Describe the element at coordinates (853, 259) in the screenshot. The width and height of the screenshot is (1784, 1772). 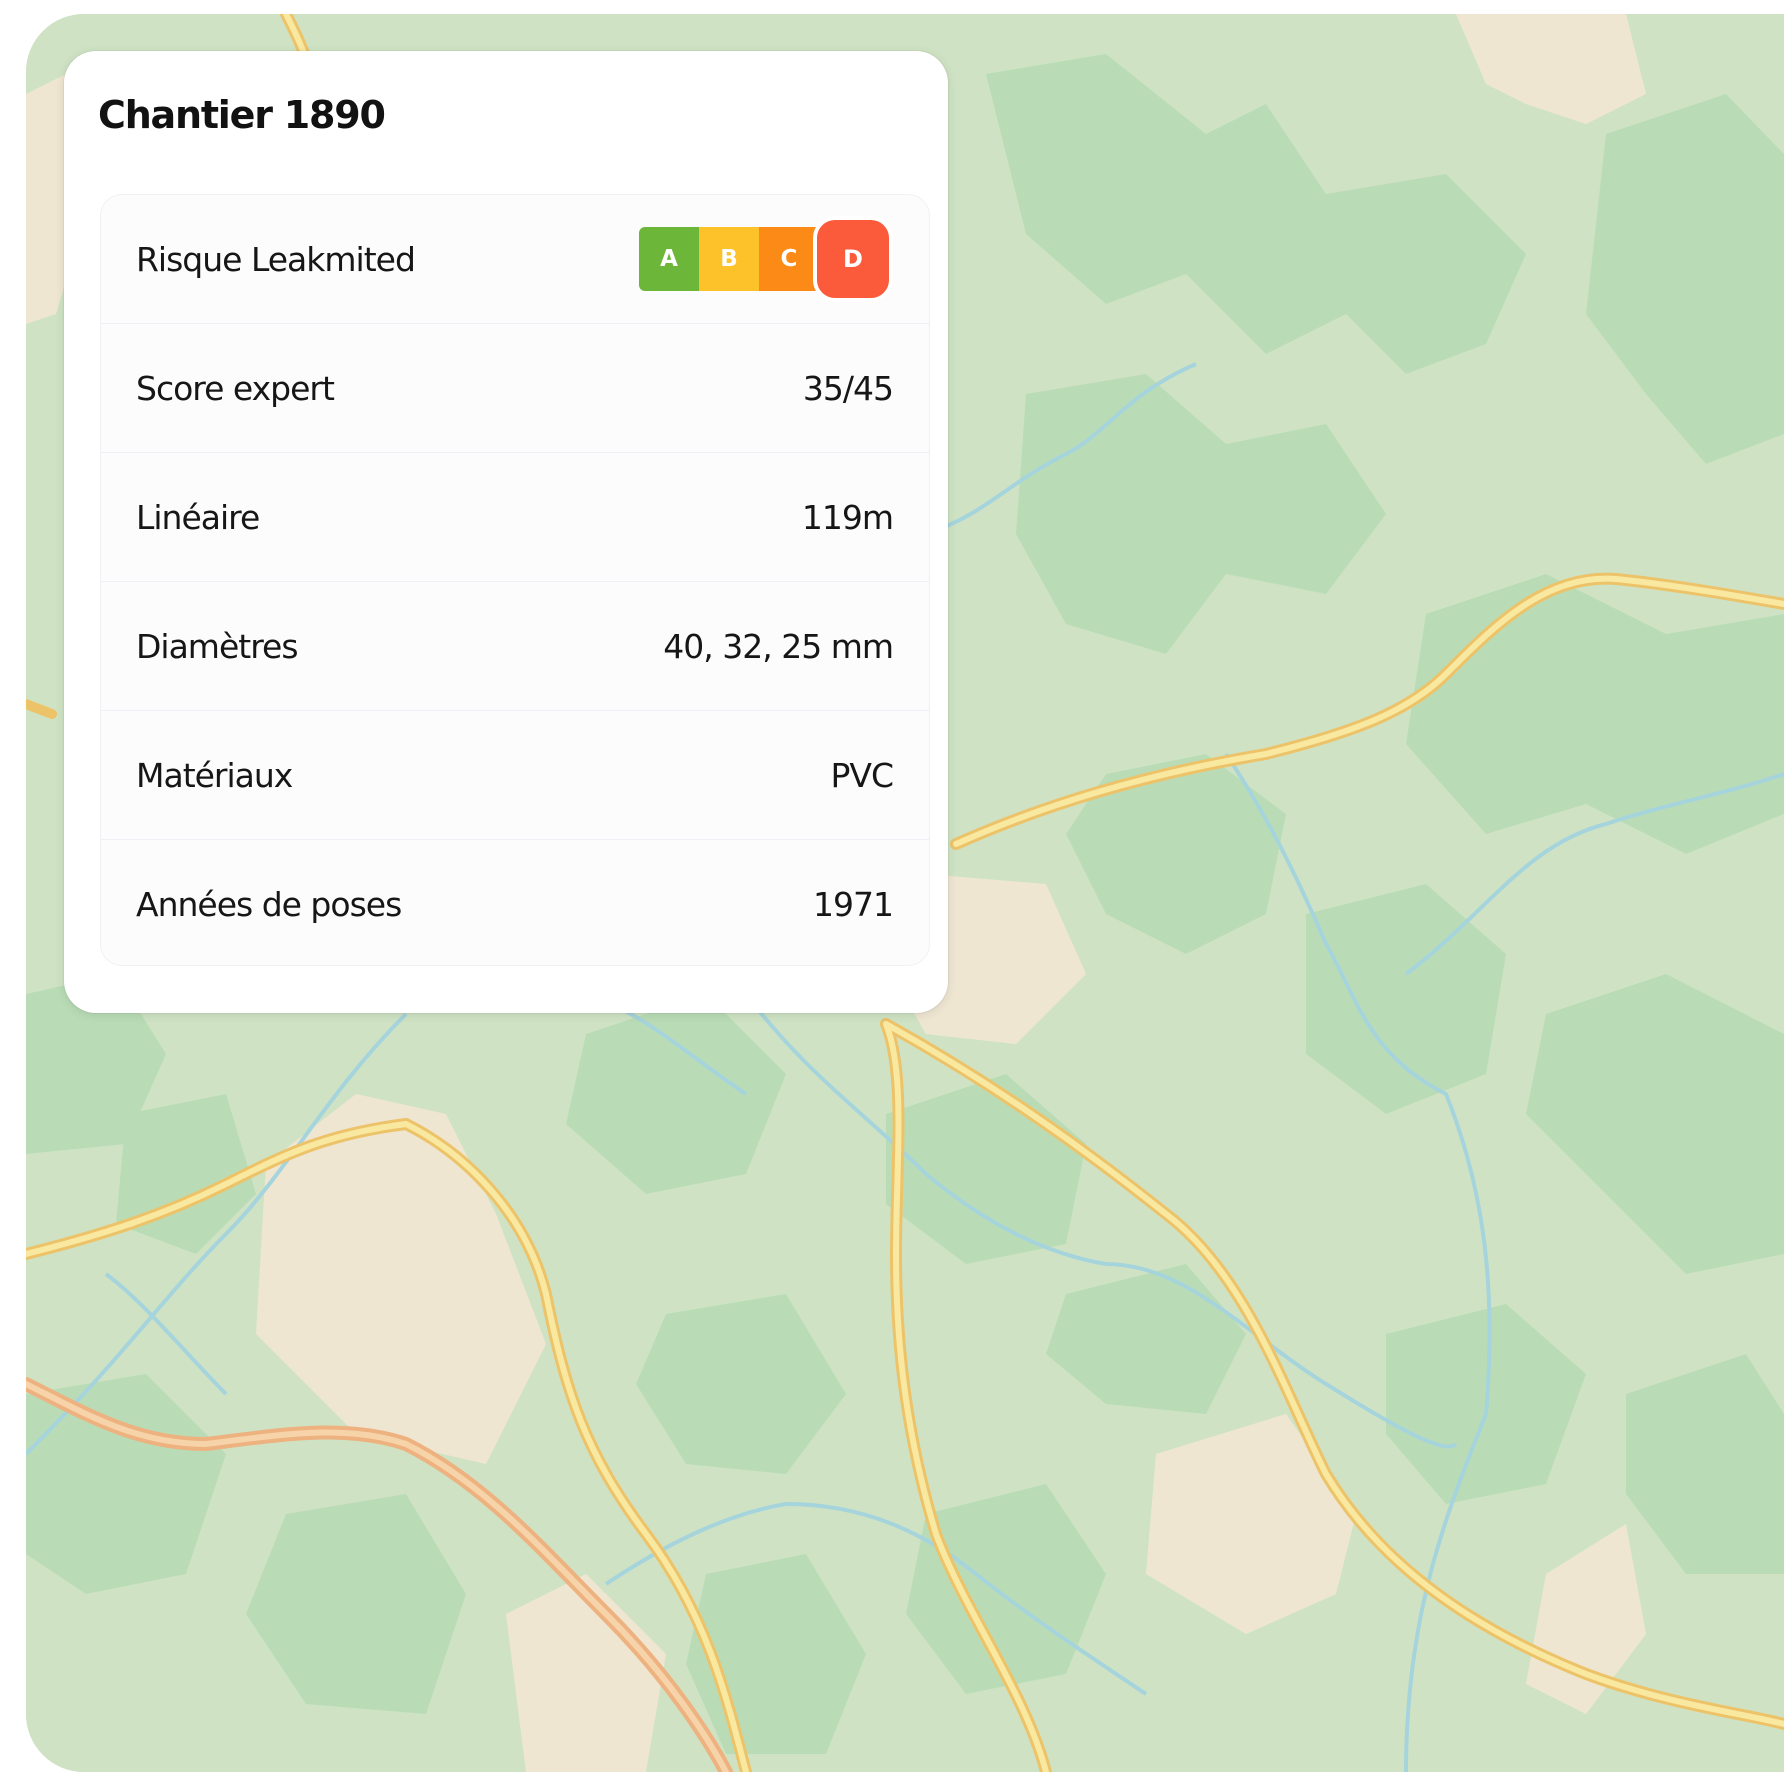
I see `grade-d-selected: D` at that location.